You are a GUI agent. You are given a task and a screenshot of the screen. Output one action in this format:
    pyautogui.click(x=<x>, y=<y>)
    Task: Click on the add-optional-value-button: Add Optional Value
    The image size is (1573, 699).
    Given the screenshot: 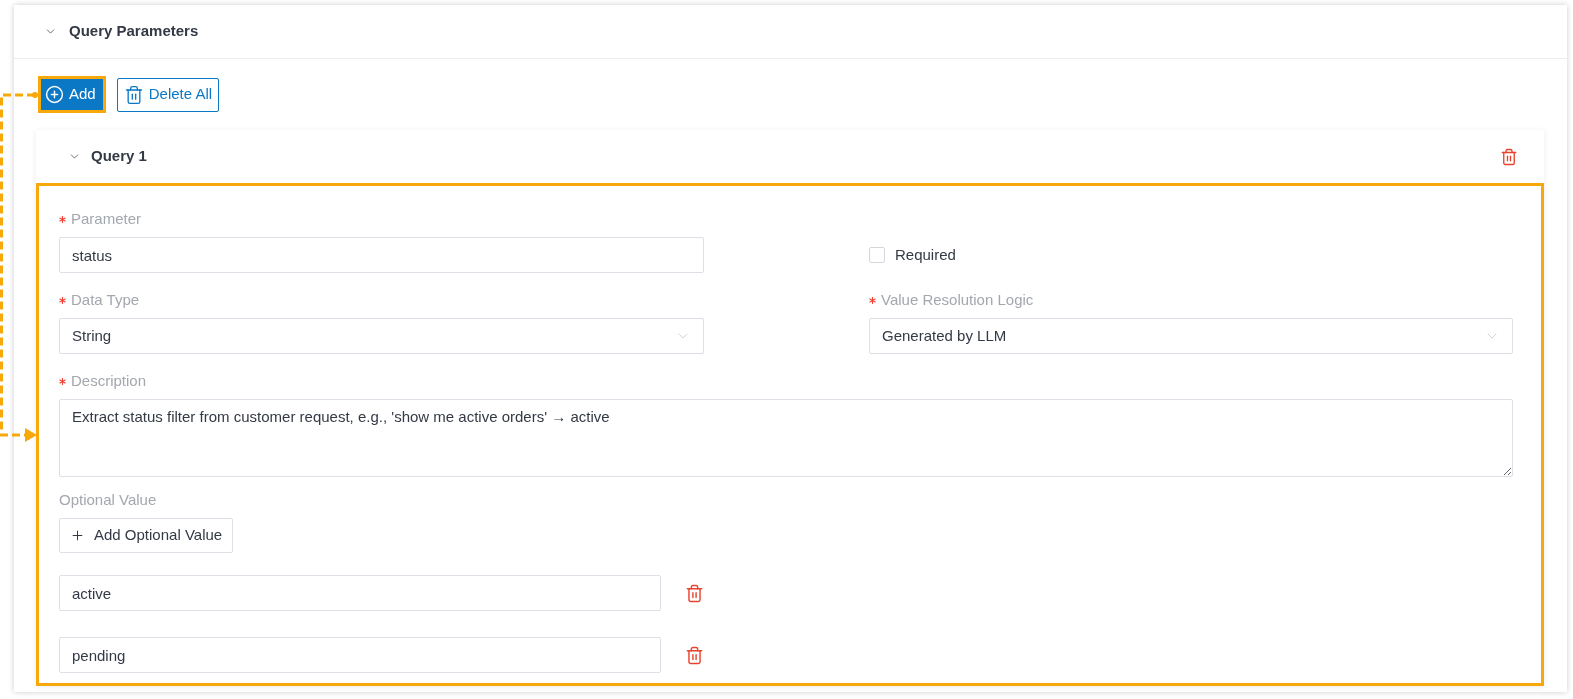 What is the action you would take?
    pyautogui.click(x=146, y=535)
    